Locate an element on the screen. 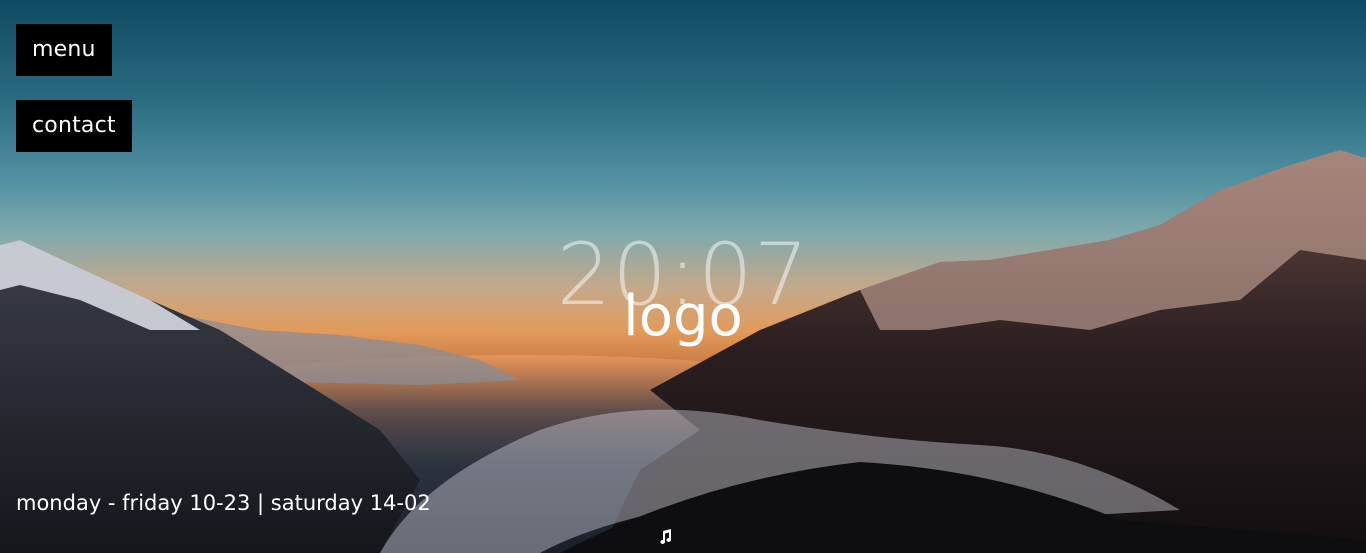  opening-hours: monday - friday 10-23 | saturday 14-02 is located at coordinates (223, 503).